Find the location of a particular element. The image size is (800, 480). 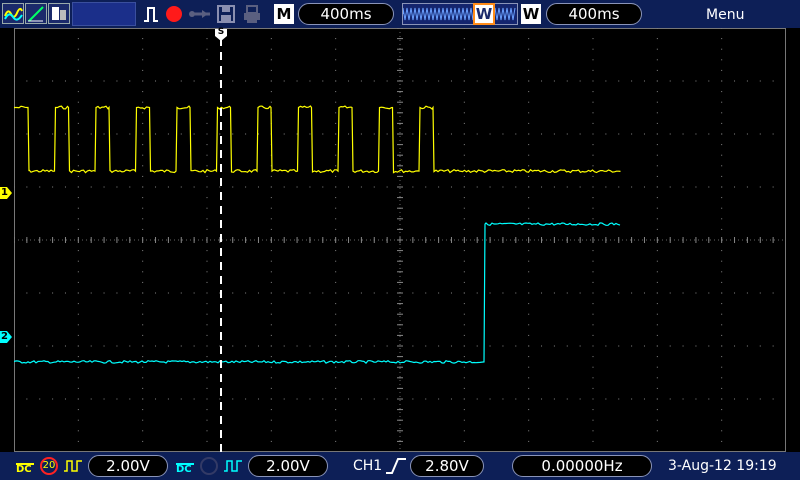

frequency-value: 0.00000Hz is located at coordinates (582, 466).